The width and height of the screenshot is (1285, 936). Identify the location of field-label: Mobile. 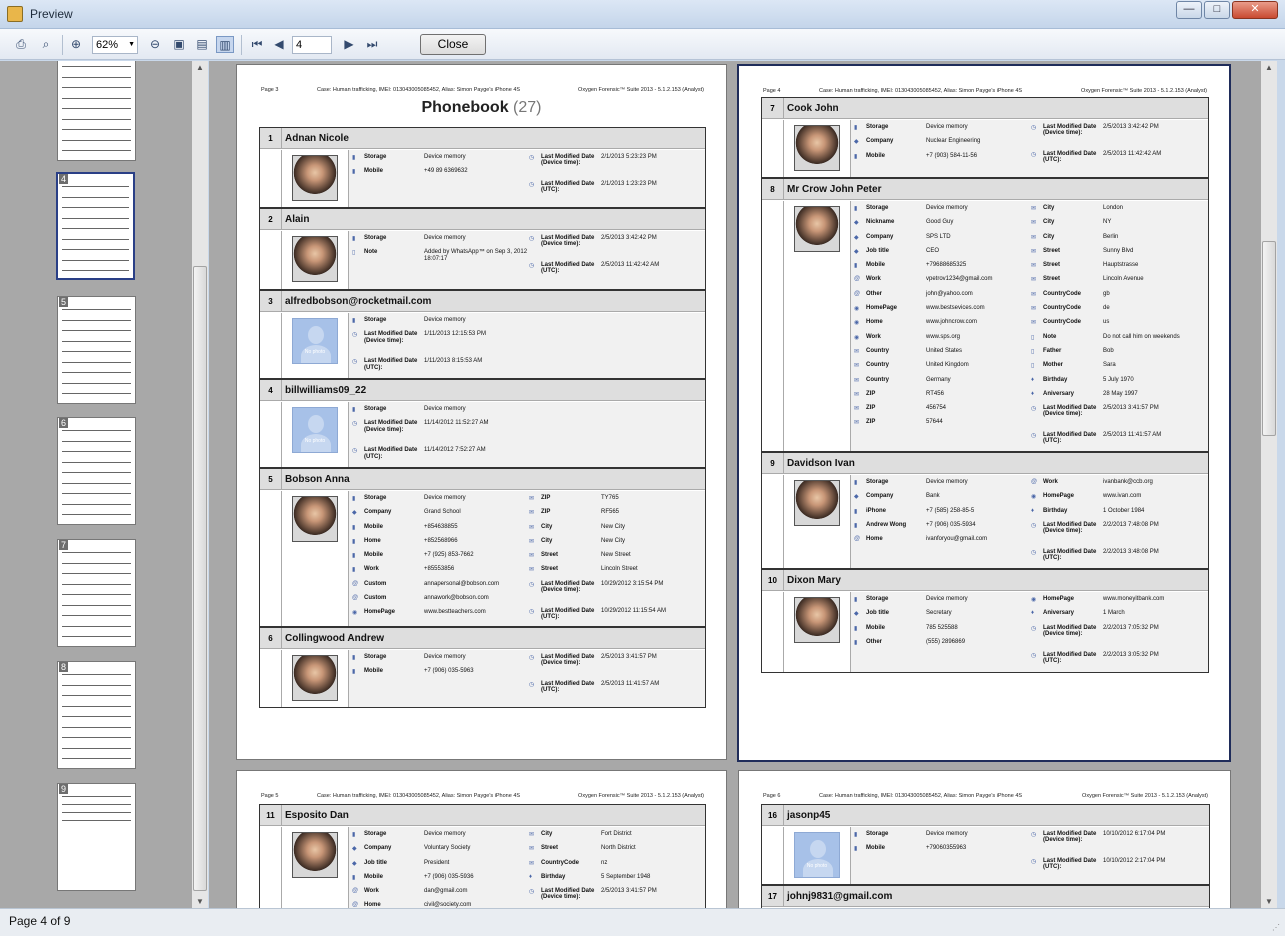
(373, 876).